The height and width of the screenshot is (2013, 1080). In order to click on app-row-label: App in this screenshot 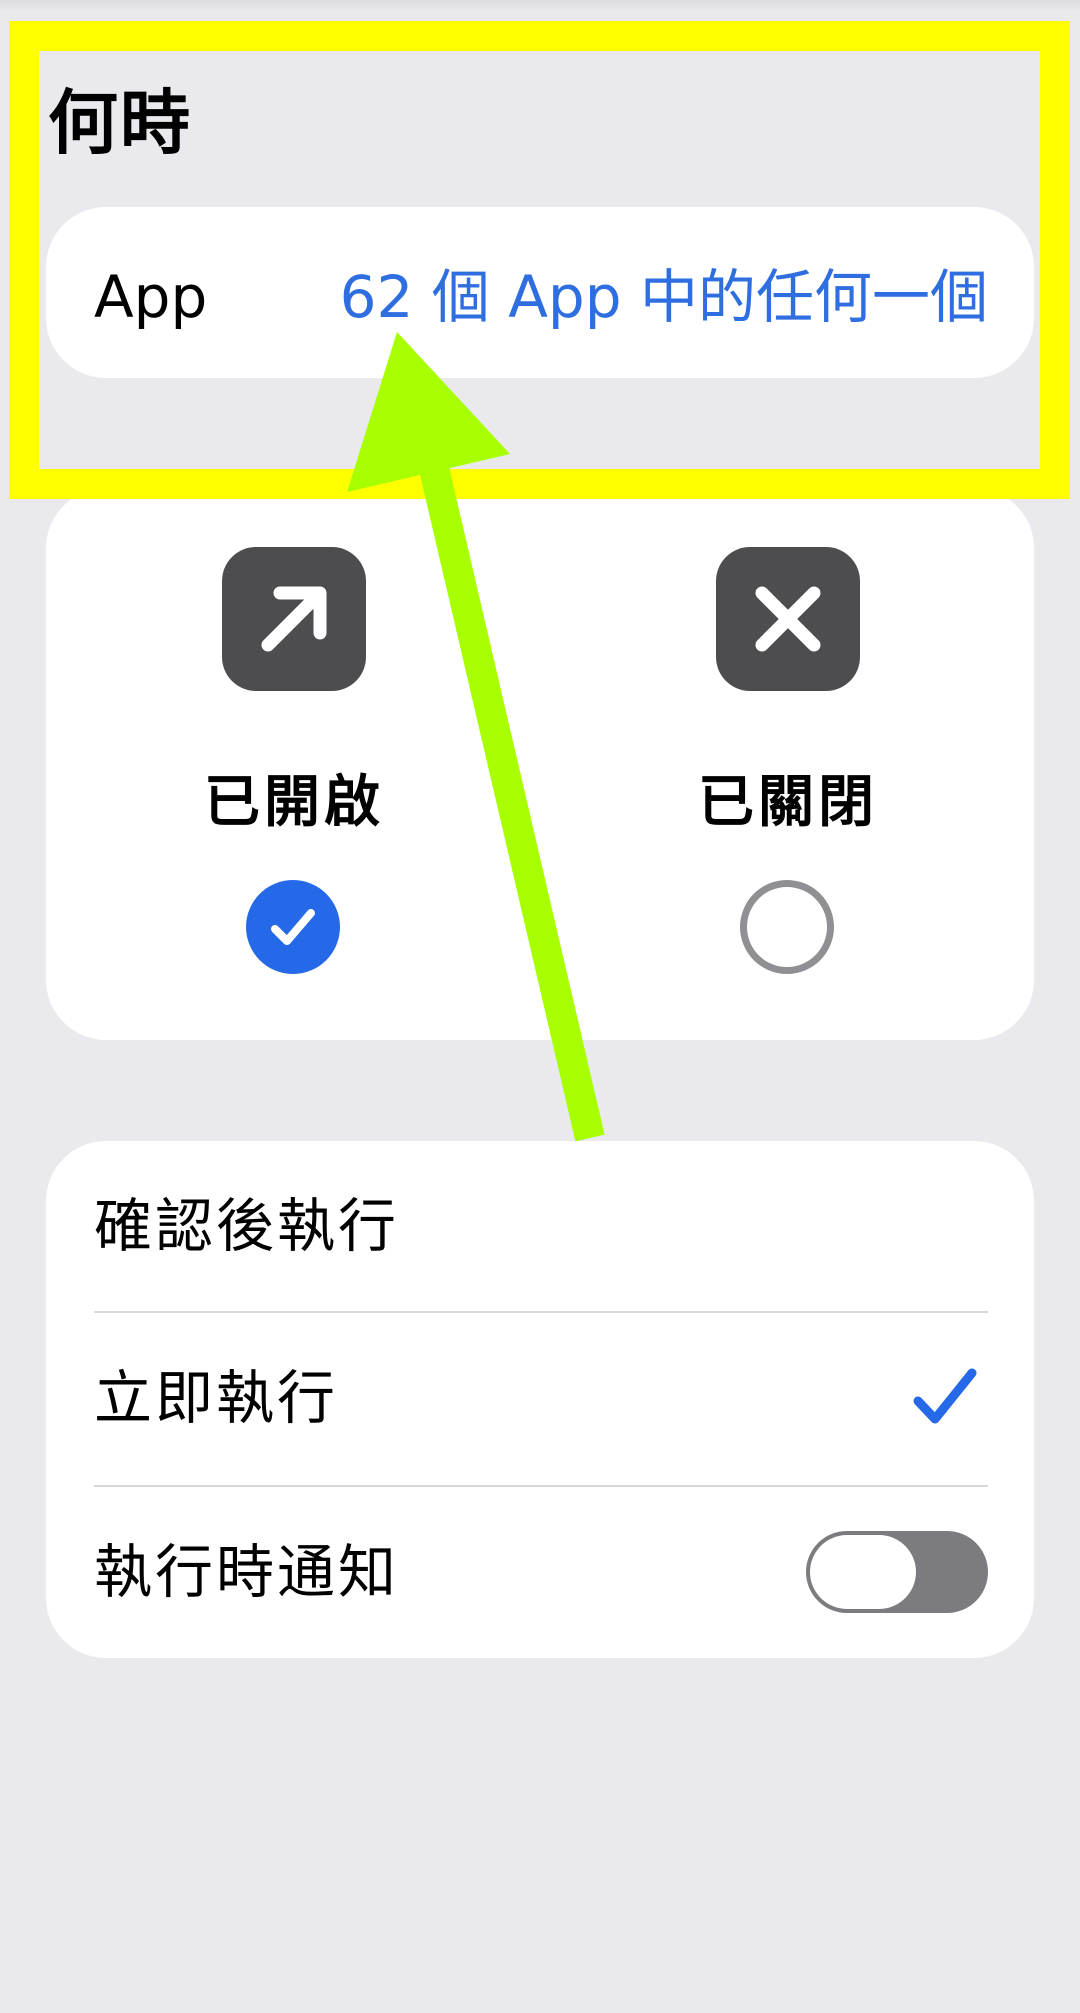, I will do `click(151, 297)`.